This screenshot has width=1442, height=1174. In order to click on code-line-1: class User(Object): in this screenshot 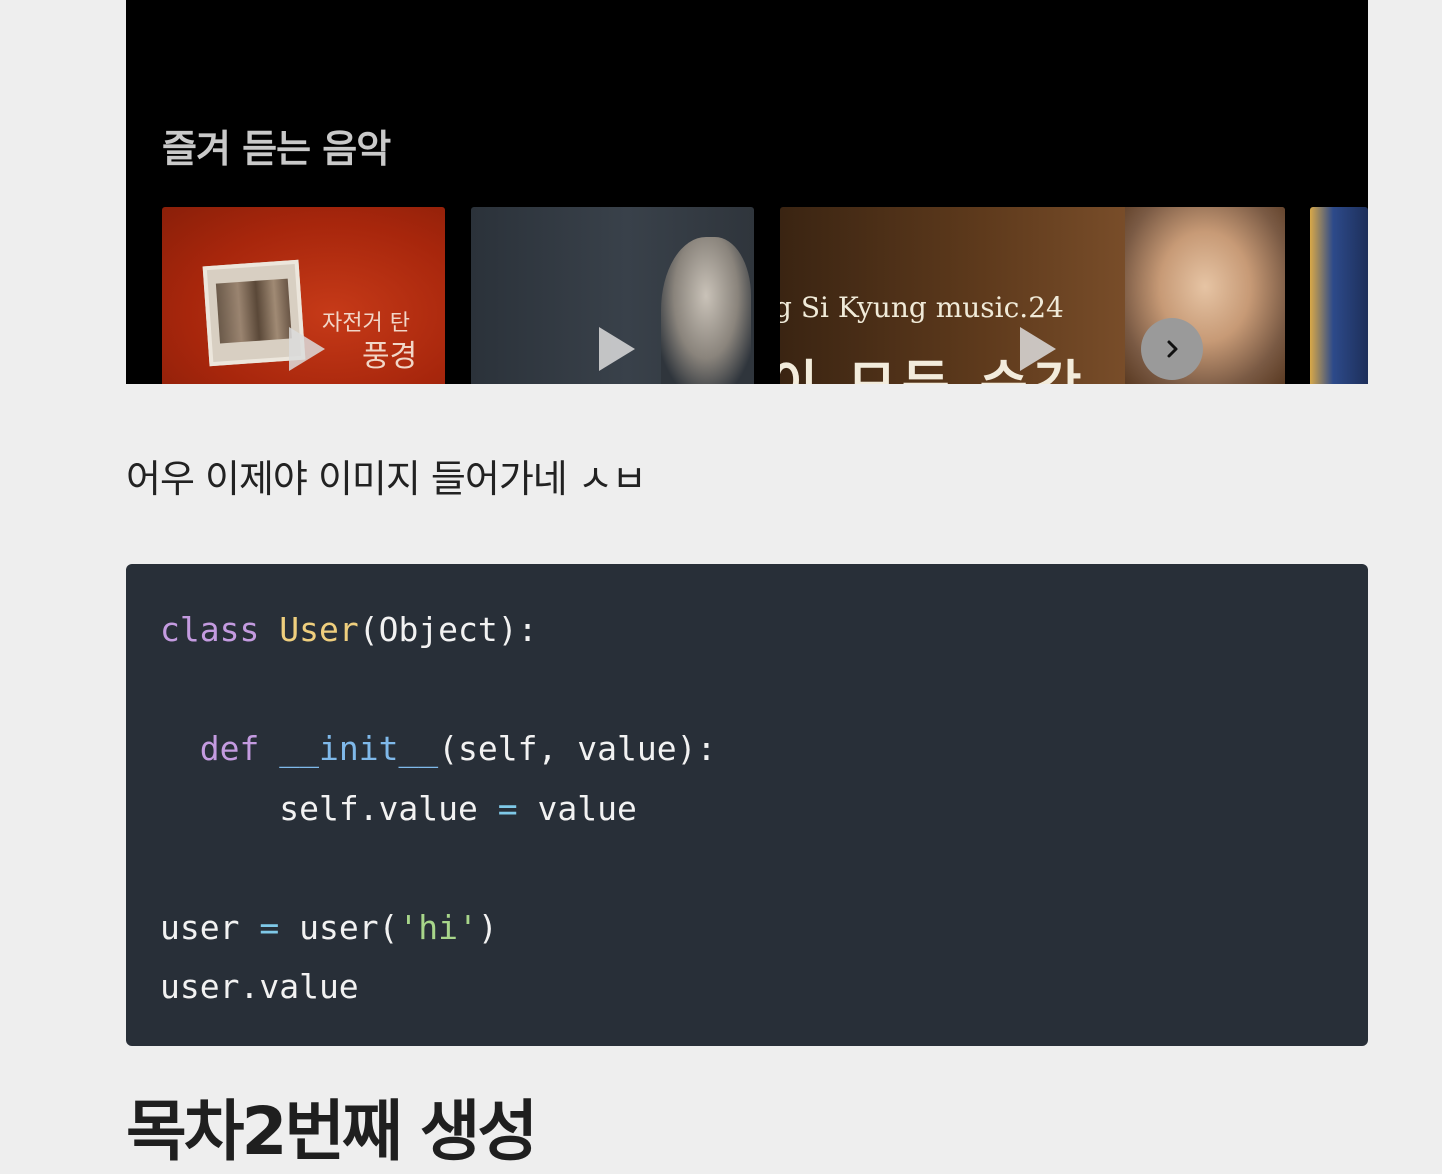, I will do `click(349, 629)`.